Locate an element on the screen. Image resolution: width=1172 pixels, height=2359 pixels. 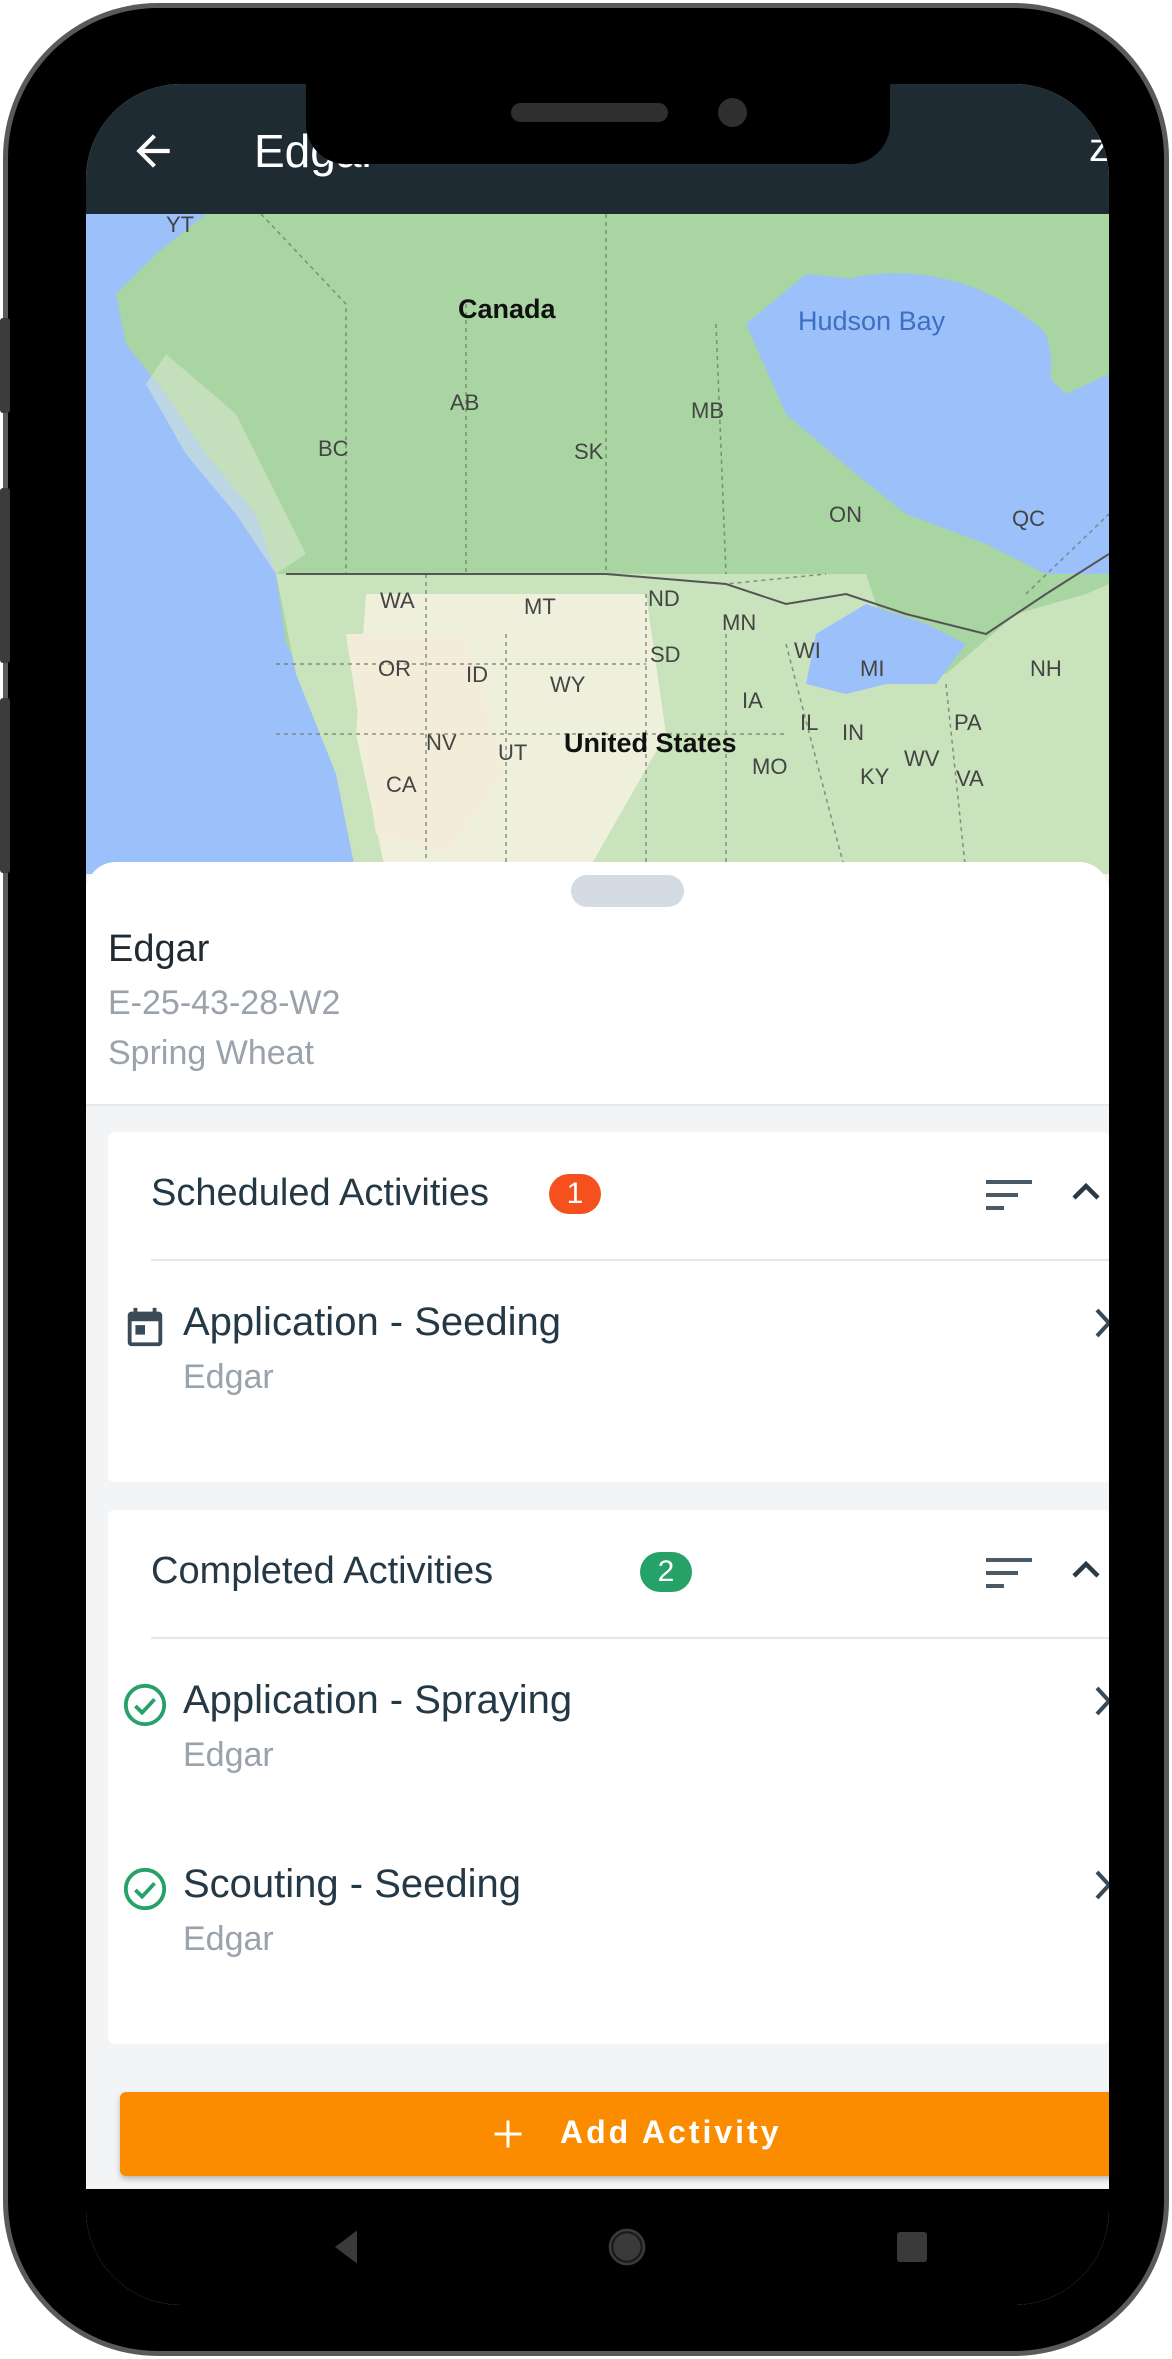
completed-count-badge: 2 is located at coordinates (666, 1572).